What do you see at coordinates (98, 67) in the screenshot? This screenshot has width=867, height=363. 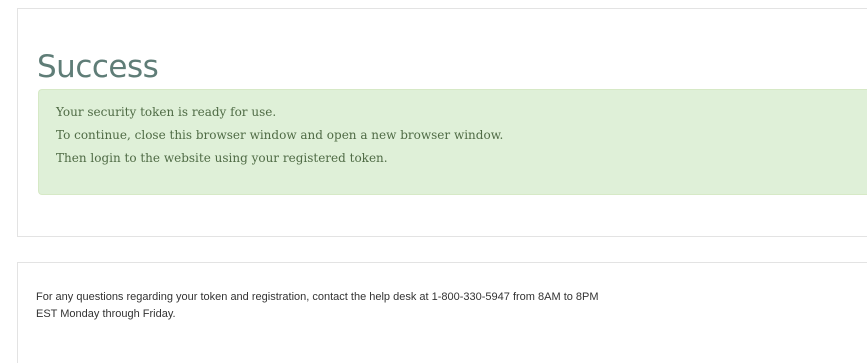 I see `page-title: Success` at bounding box center [98, 67].